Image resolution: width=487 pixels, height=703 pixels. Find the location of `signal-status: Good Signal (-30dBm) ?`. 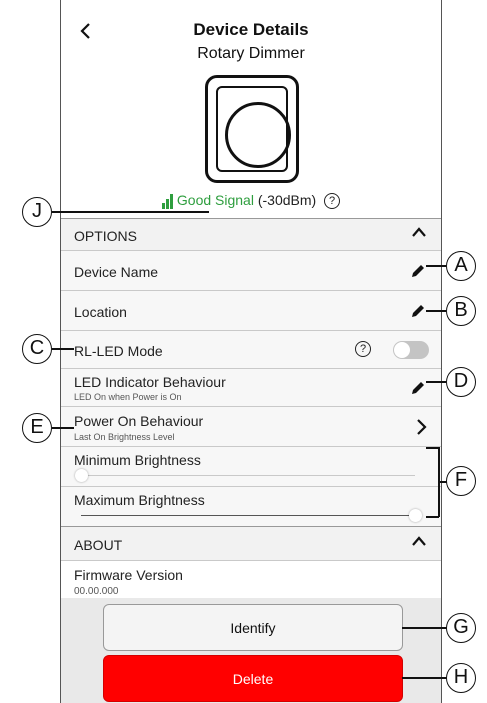

signal-status: Good Signal (-30dBm) ? is located at coordinates (251, 201).